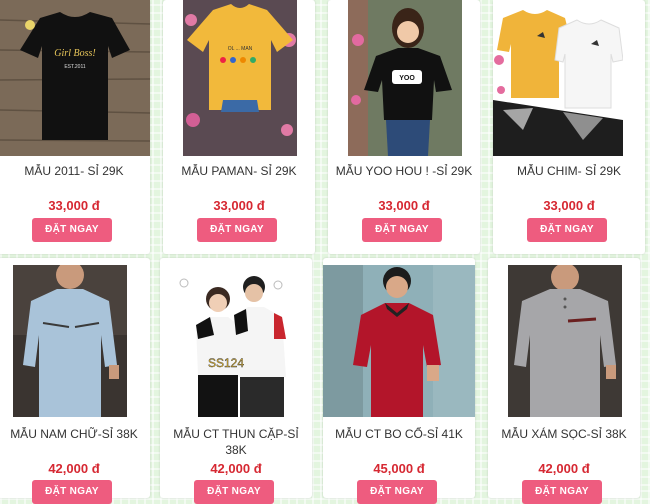 Image resolution: width=650 pixels, height=504 pixels. Describe the element at coordinates (75, 78) in the screenshot. I see `product-image: Girl Boss! EST.2011` at that location.